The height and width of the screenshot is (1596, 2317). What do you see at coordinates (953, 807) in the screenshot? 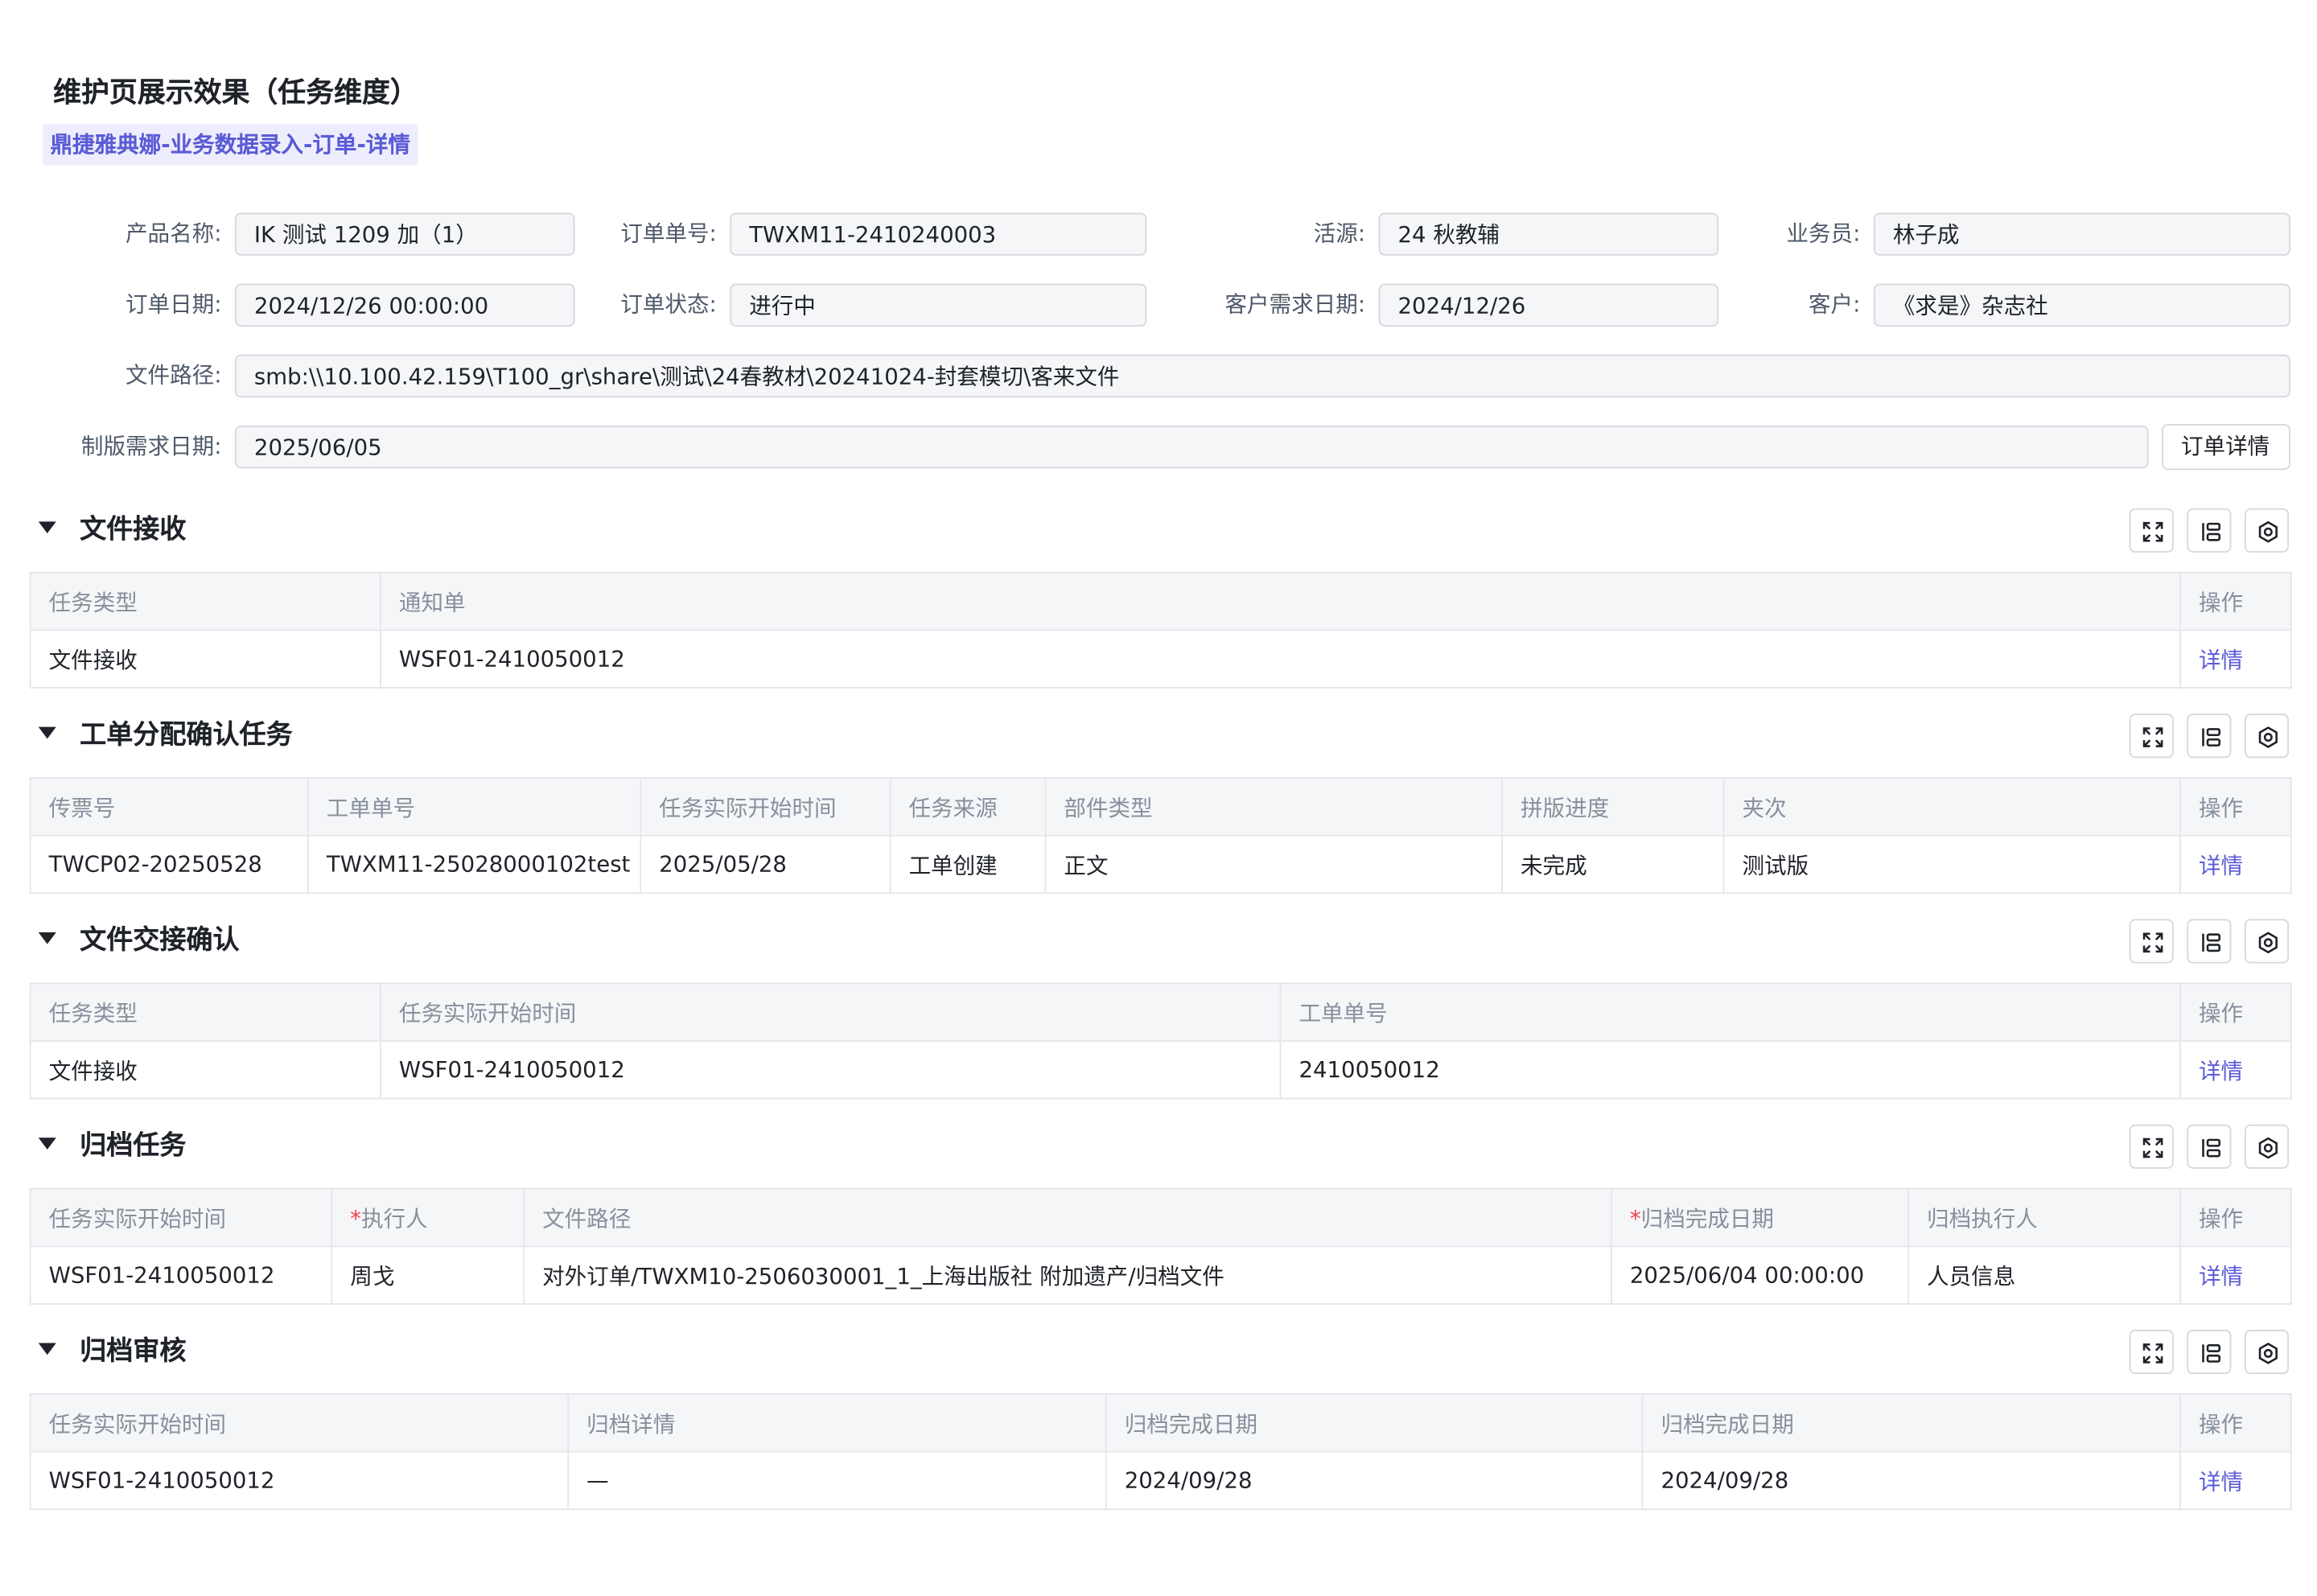
I see `column-header-label: 任务来源` at bounding box center [953, 807].